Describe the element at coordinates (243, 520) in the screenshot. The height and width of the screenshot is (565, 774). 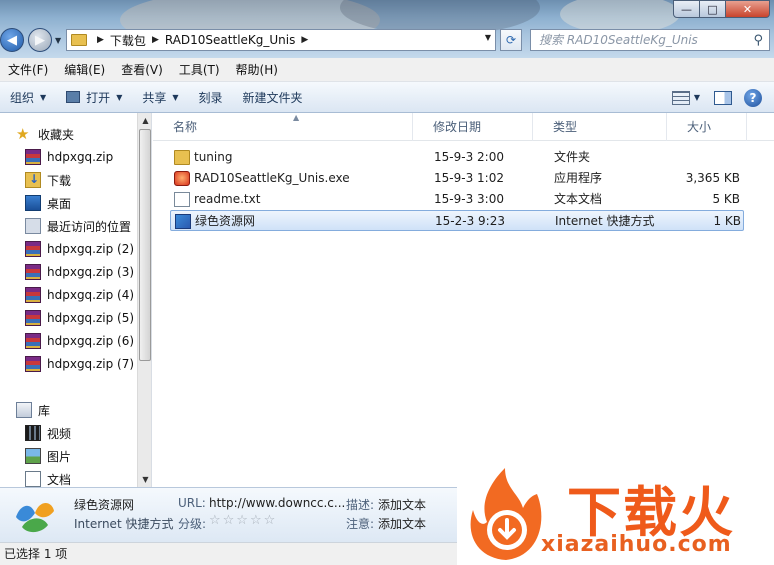
I see `rating-stars: ☆☆☆☆☆` at that location.